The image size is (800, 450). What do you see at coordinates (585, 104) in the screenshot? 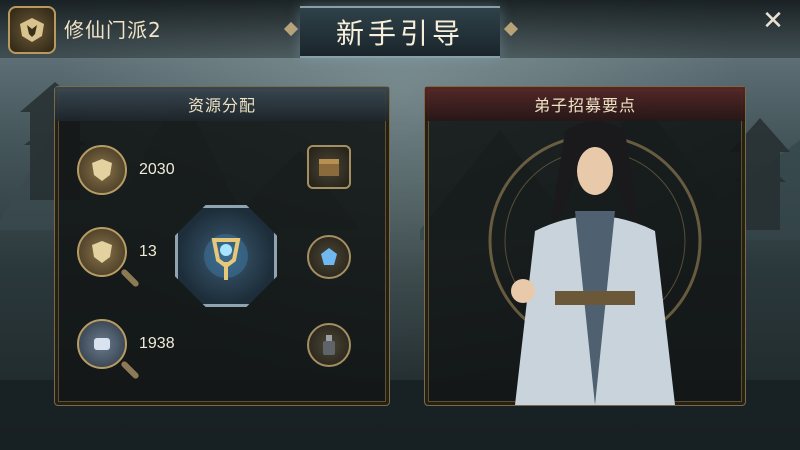
I see `recruit-panel-title: 弟子招募要点` at bounding box center [585, 104].